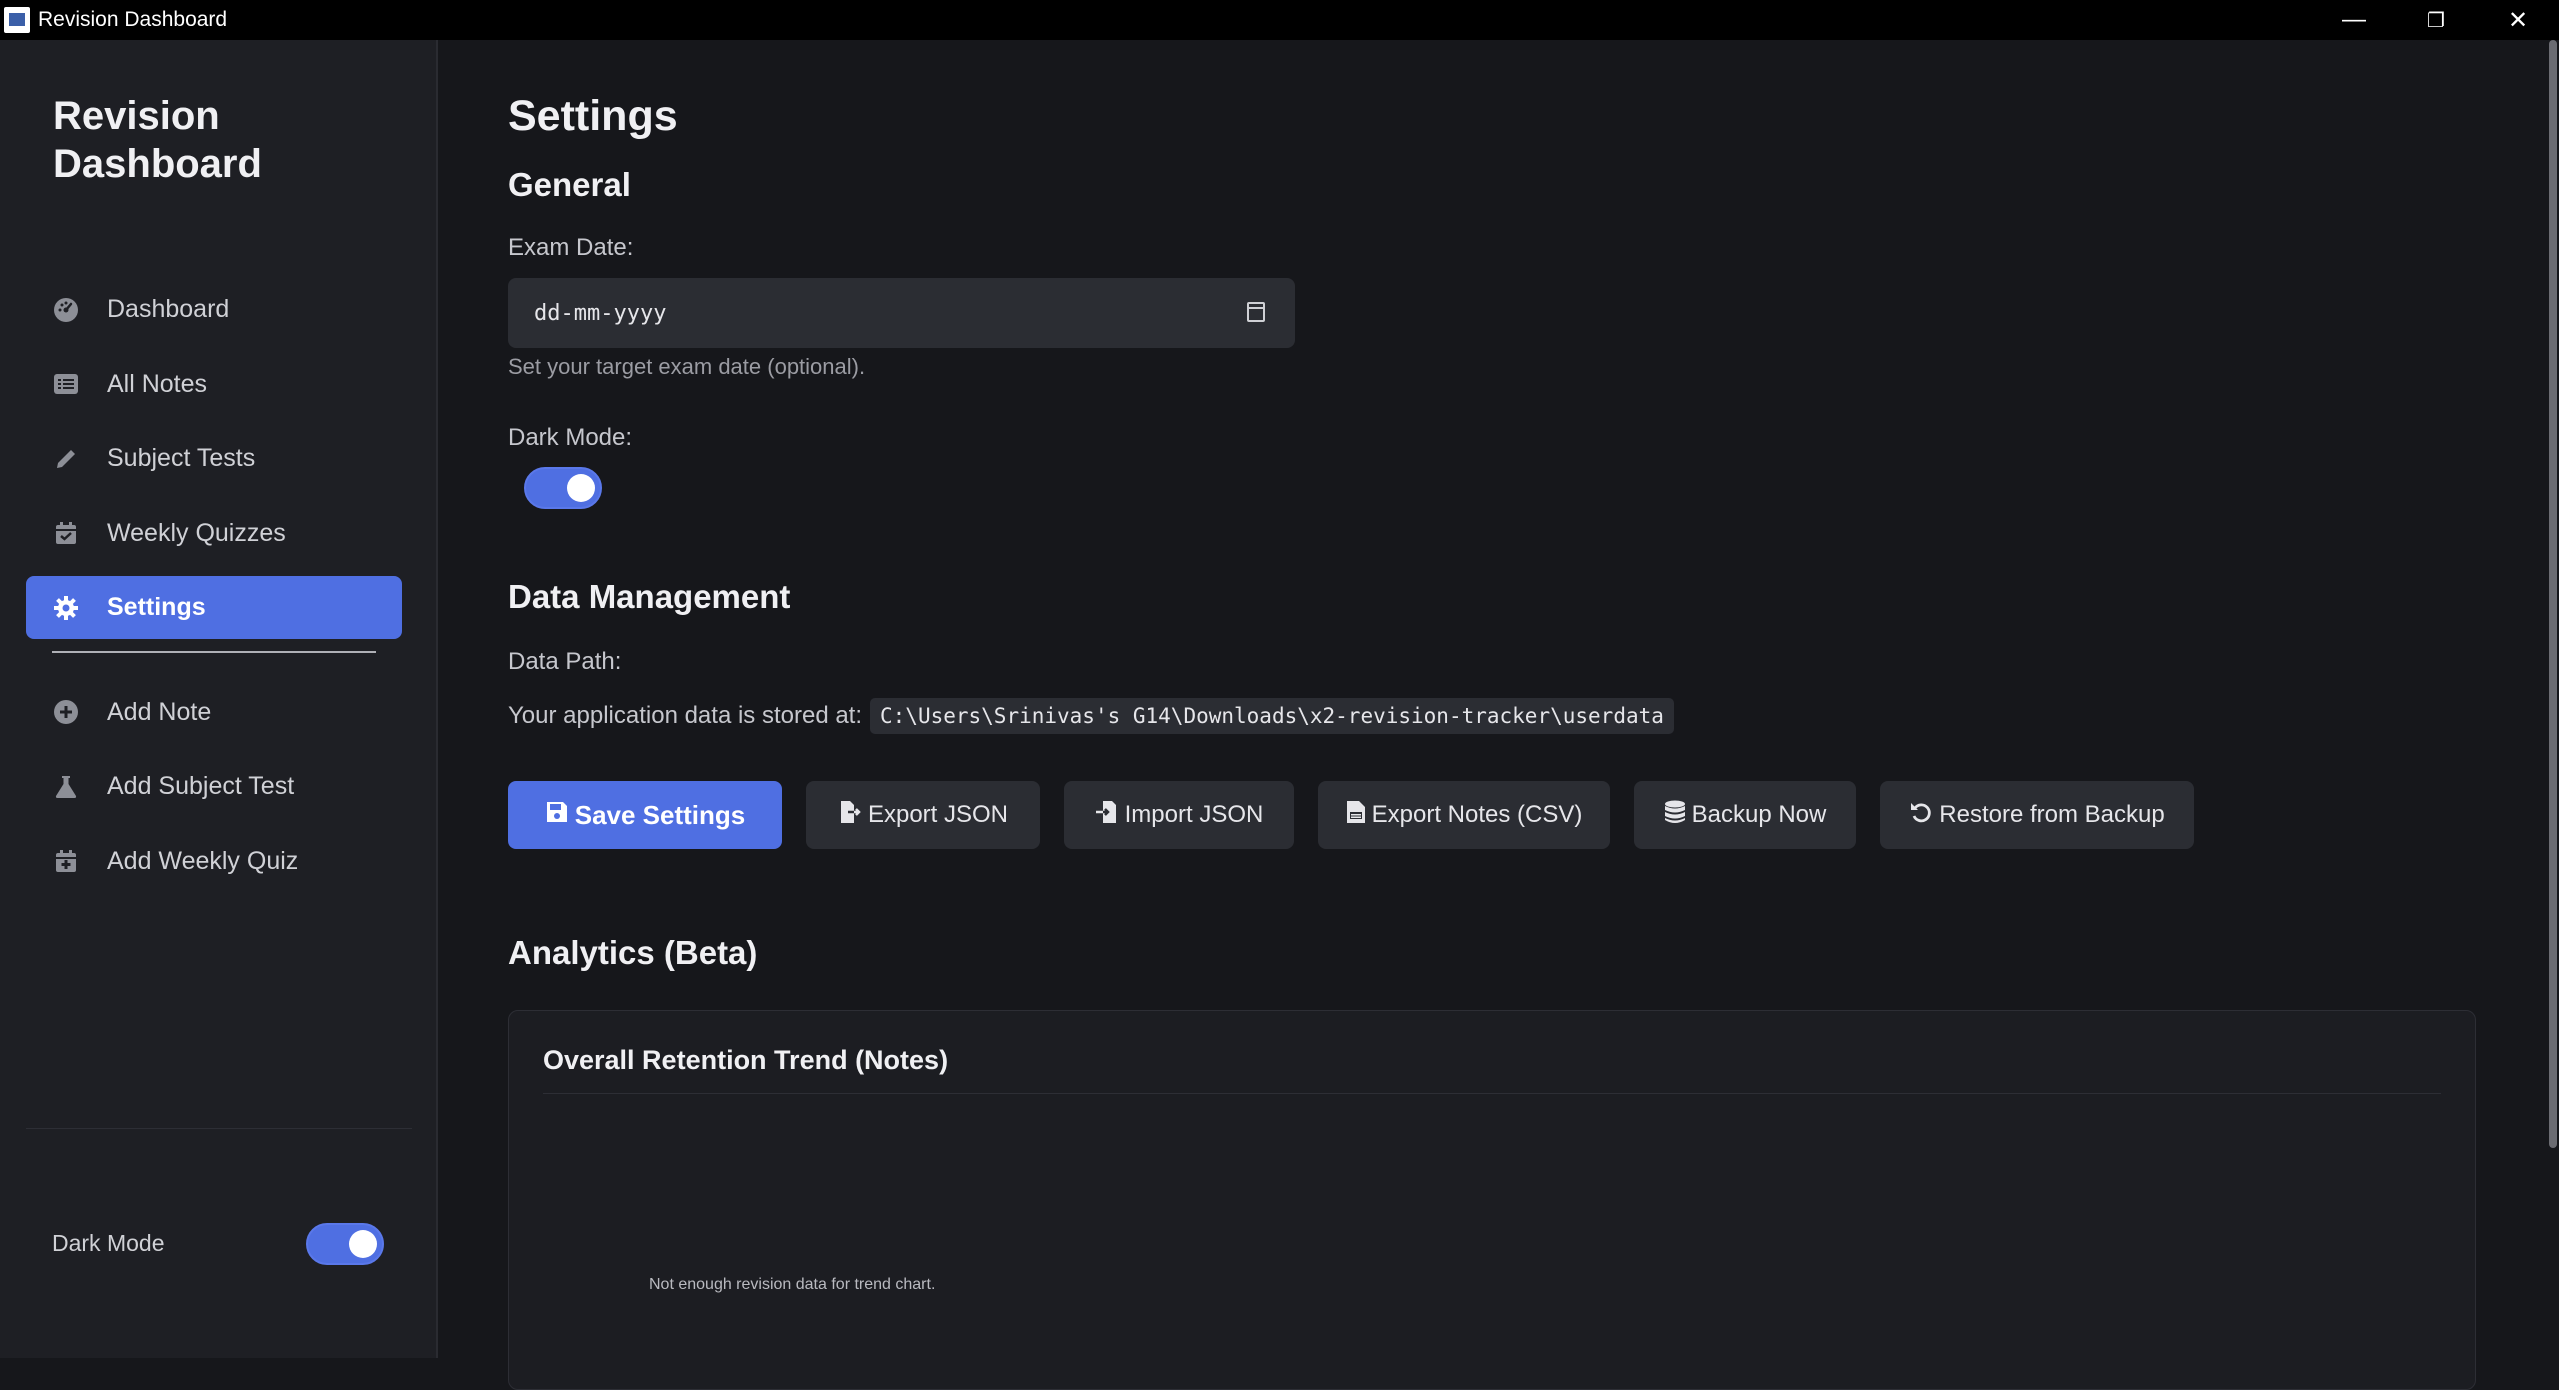  What do you see at coordinates (156, 607) in the screenshot?
I see `sidebar-item-label: Settings` at bounding box center [156, 607].